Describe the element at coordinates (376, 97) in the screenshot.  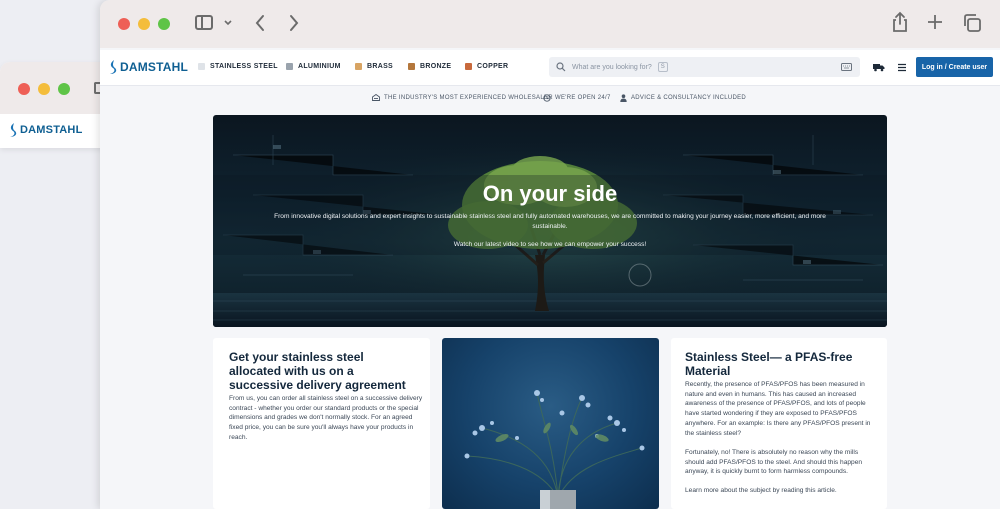
I see `warehouse-icon` at that location.